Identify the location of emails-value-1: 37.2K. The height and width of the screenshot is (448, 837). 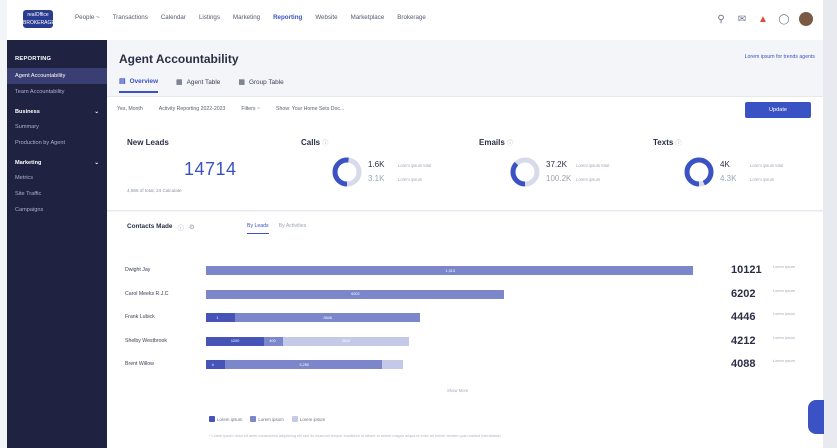
(556, 164).